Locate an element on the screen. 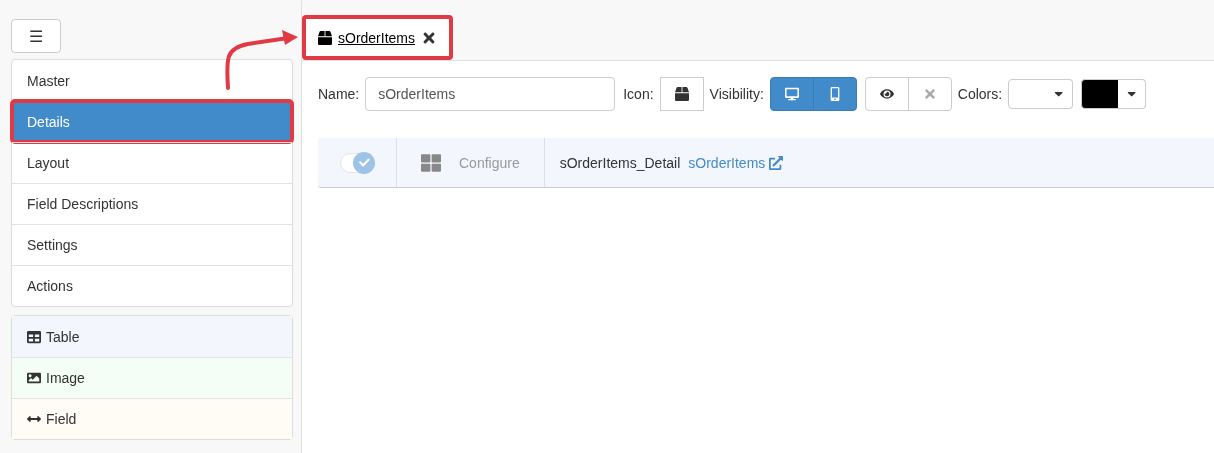 This screenshot has width=1214, height=453. table-icon is located at coordinates (34, 336).